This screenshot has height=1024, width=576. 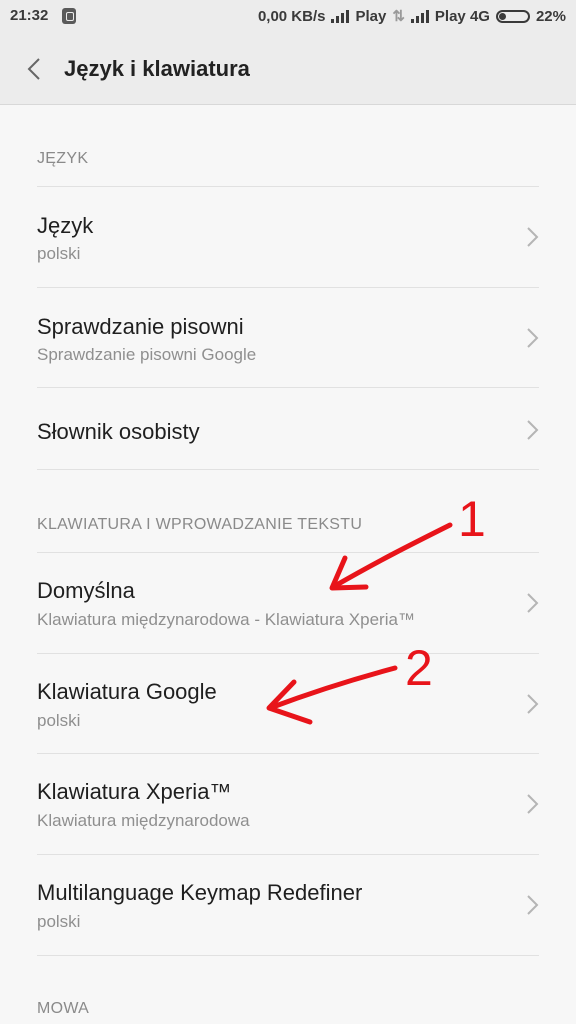 I want to click on list-item-keymap-redefiner: Multilanguage Keymap Redefiner polski, so click(x=288, y=905).